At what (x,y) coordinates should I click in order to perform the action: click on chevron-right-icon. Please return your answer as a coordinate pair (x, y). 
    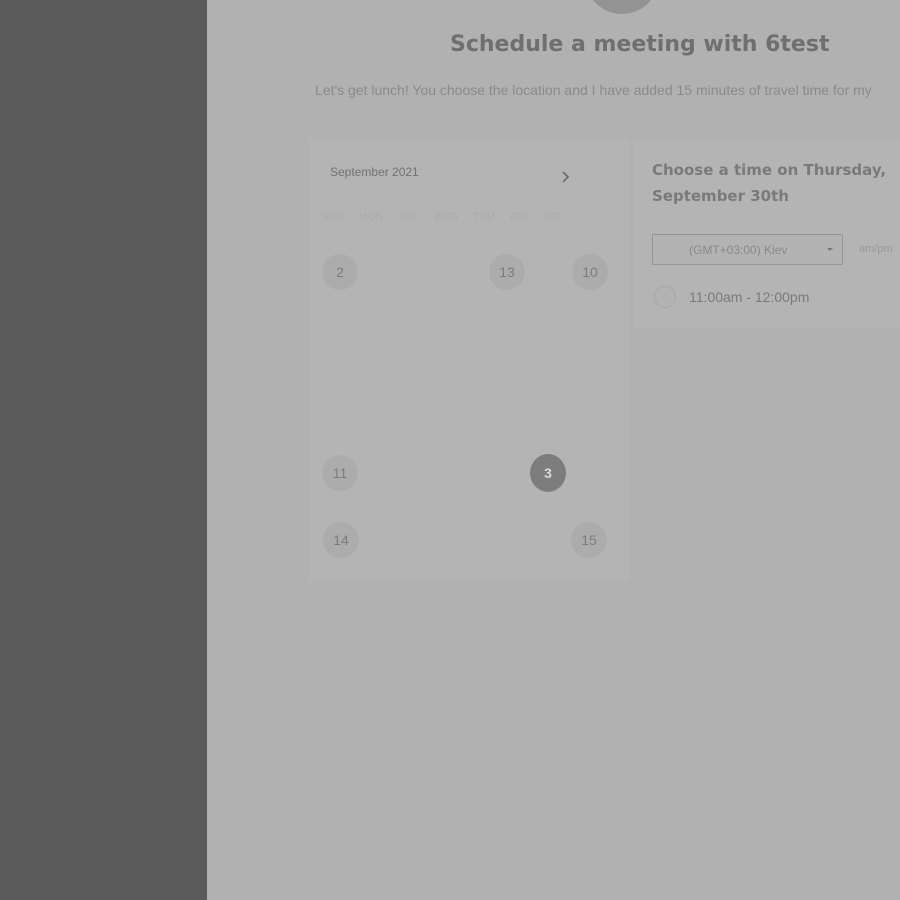
    Looking at the image, I should click on (566, 177).